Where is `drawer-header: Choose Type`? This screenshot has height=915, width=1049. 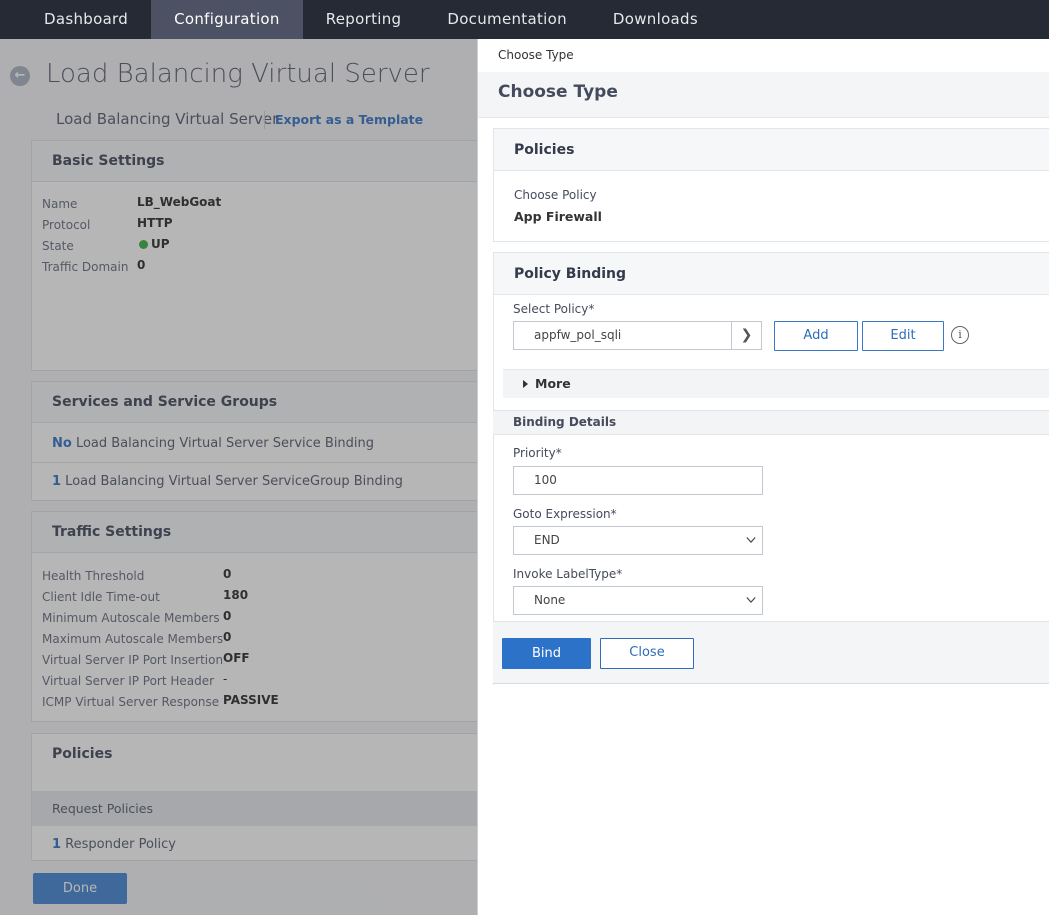 drawer-header: Choose Type is located at coordinates (763, 95).